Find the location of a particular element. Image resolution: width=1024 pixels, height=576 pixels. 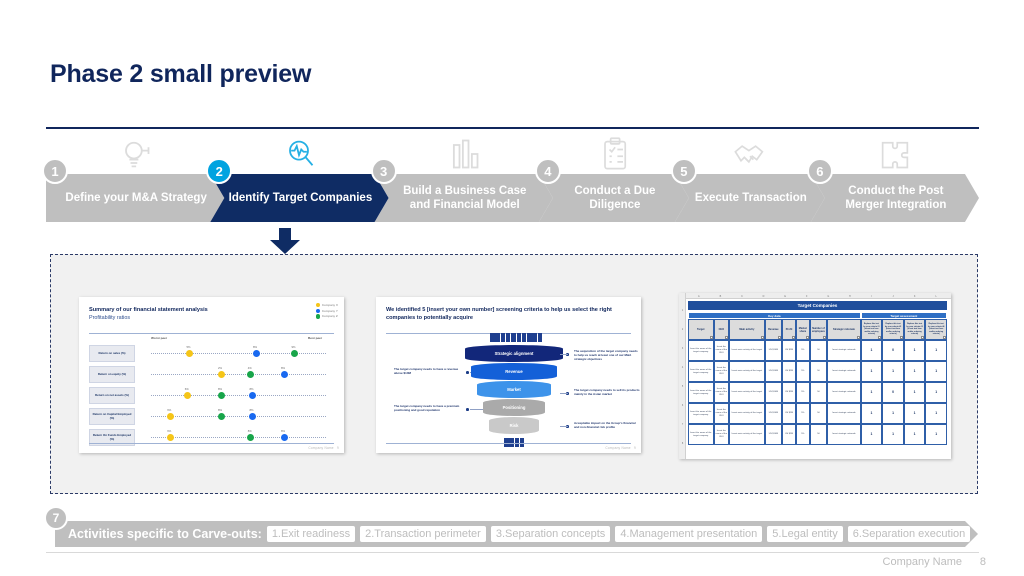

process-step-6: Conduct the Post Merger Integration is located at coordinates (895, 198).